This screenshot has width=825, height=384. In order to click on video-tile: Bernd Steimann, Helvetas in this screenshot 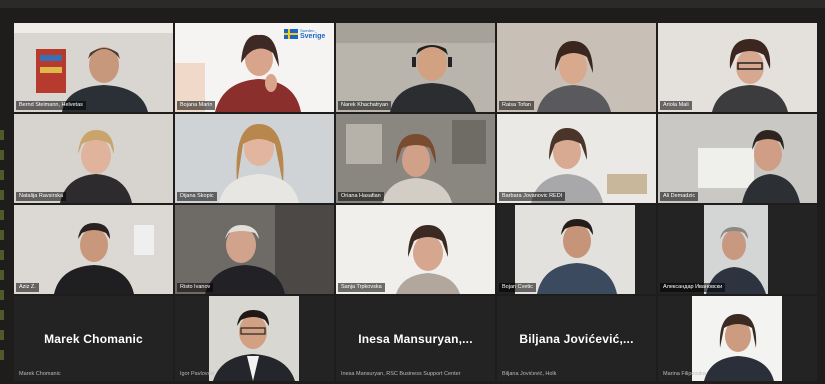, I will do `click(93, 67)`.